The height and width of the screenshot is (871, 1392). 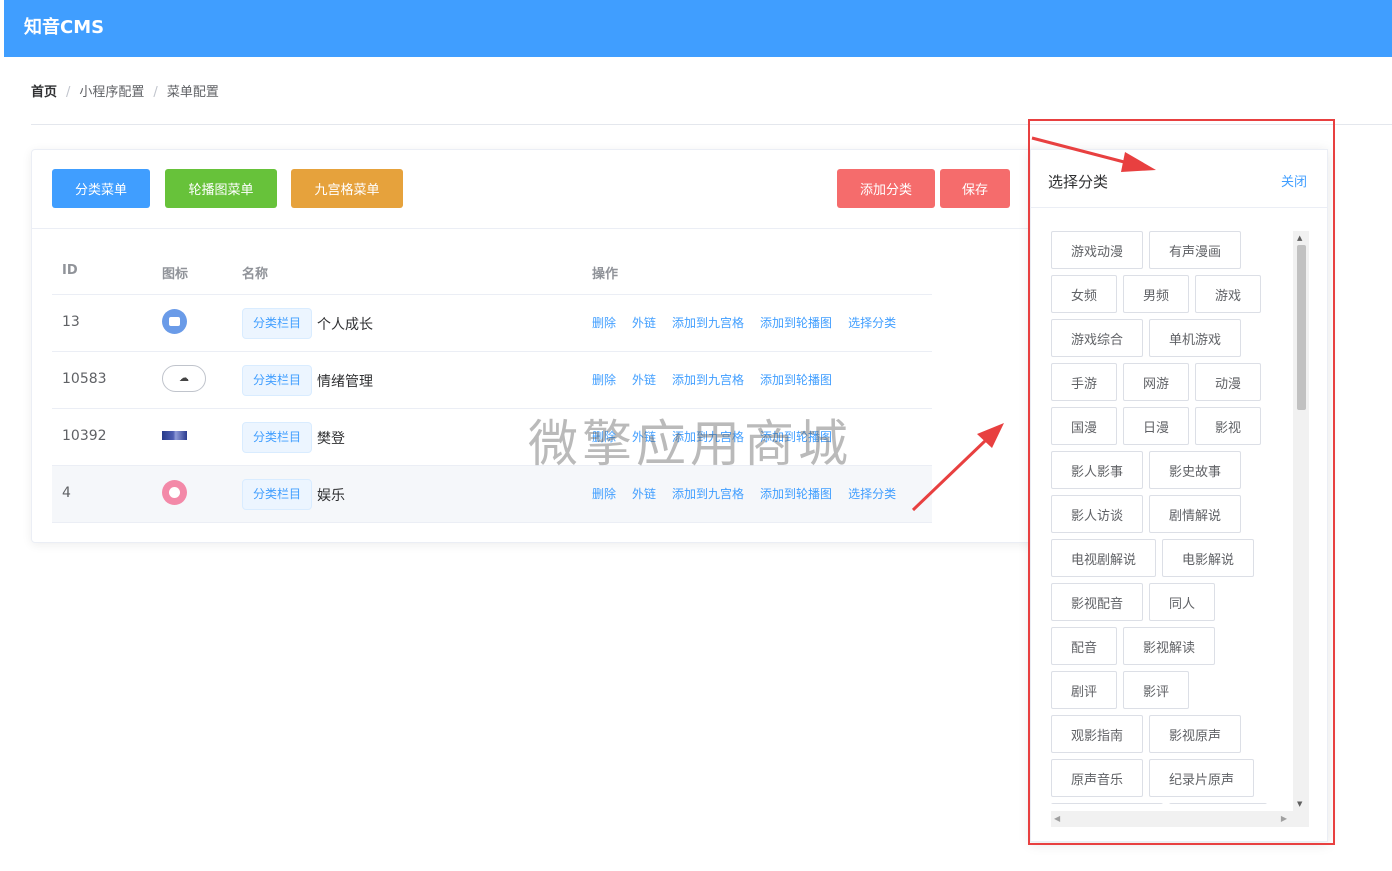 What do you see at coordinates (1228, 294) in the screenshot?
I see `category-option-button: 游戏` at bounding box center [1228, 294].